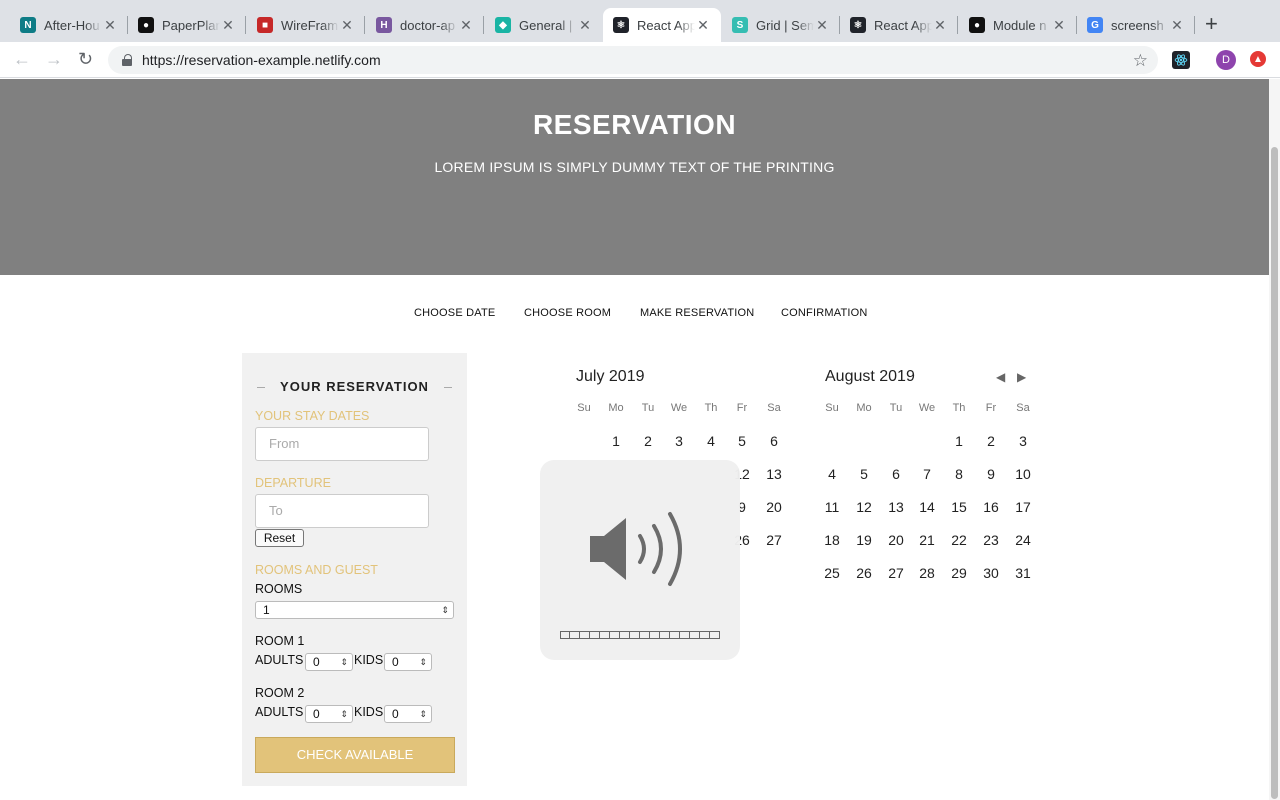  I want to click on browser-tab: ◆ General | ✕, so click(544, 25).